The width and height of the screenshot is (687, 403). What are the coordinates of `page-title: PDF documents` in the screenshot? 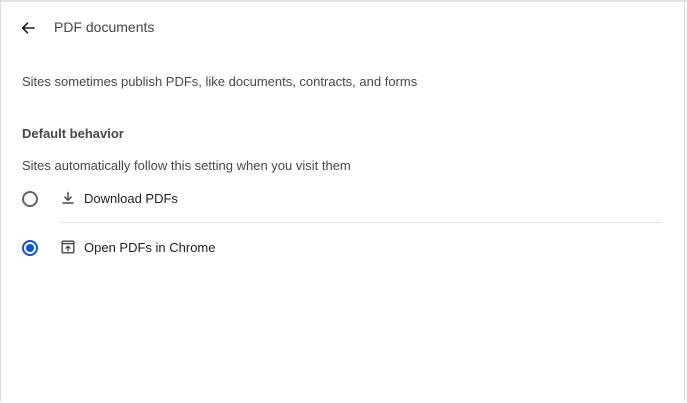 It's located at (104, 27).